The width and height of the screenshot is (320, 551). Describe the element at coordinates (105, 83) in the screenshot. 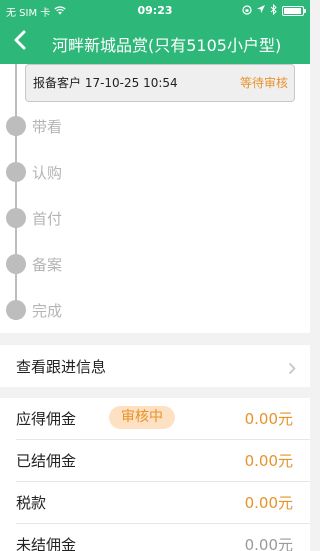

I see `report-text: 报备客户 17-10-25 10:54` at that location.